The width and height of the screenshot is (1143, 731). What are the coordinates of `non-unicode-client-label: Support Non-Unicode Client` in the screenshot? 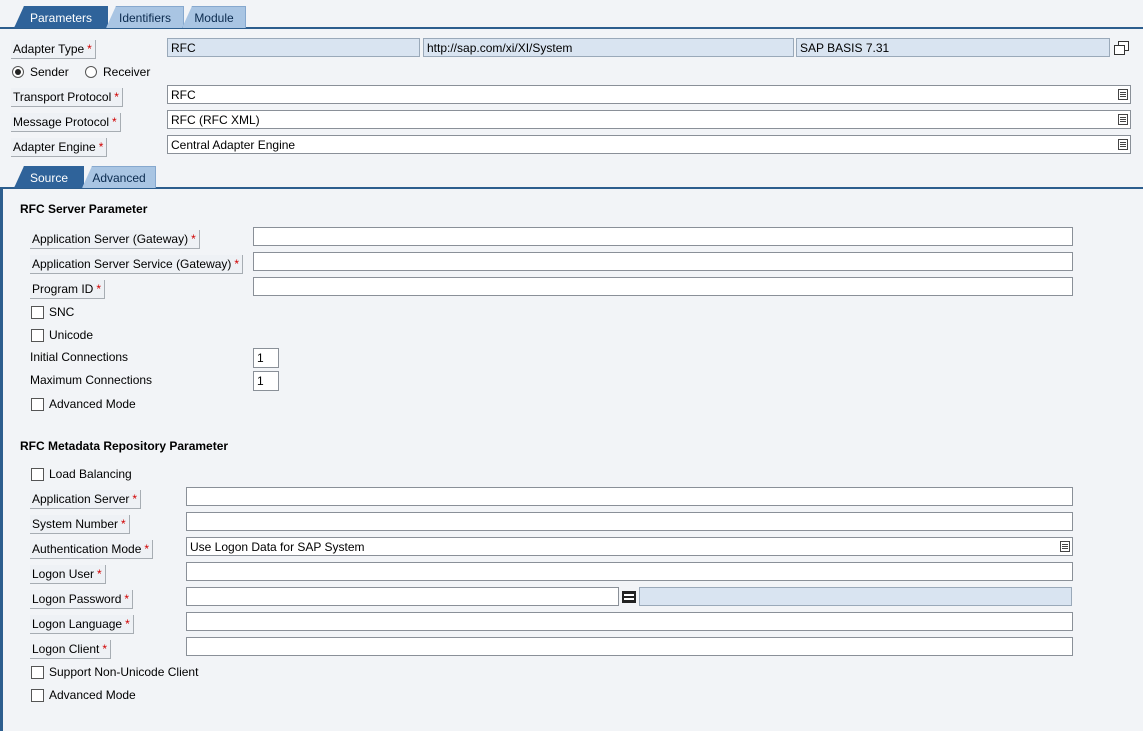 It's located at (124, 672).